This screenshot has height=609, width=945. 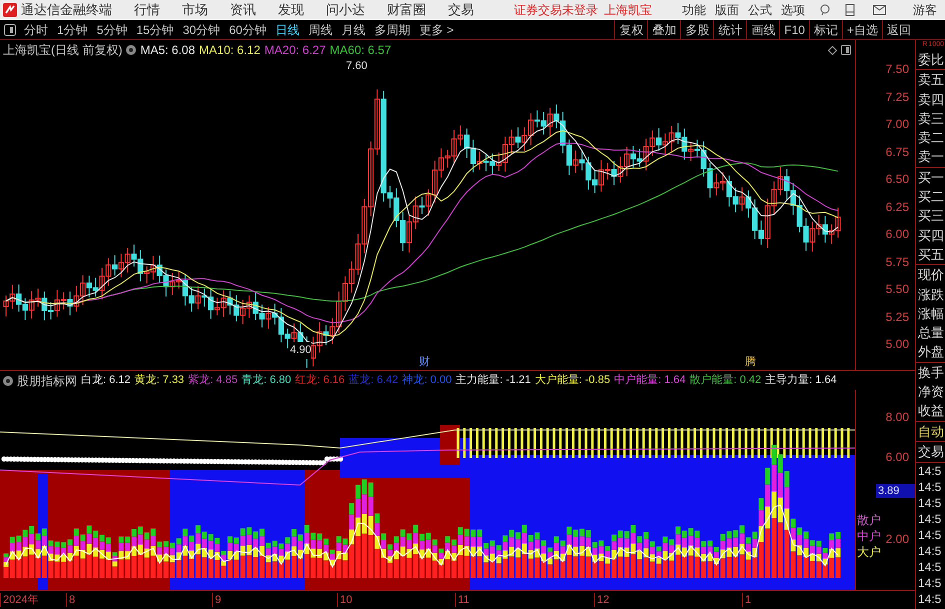 What do you see at coordinates (930, 452) in the screenshot?
I see `trade-label: 交易` at bounding box center [930, 452].